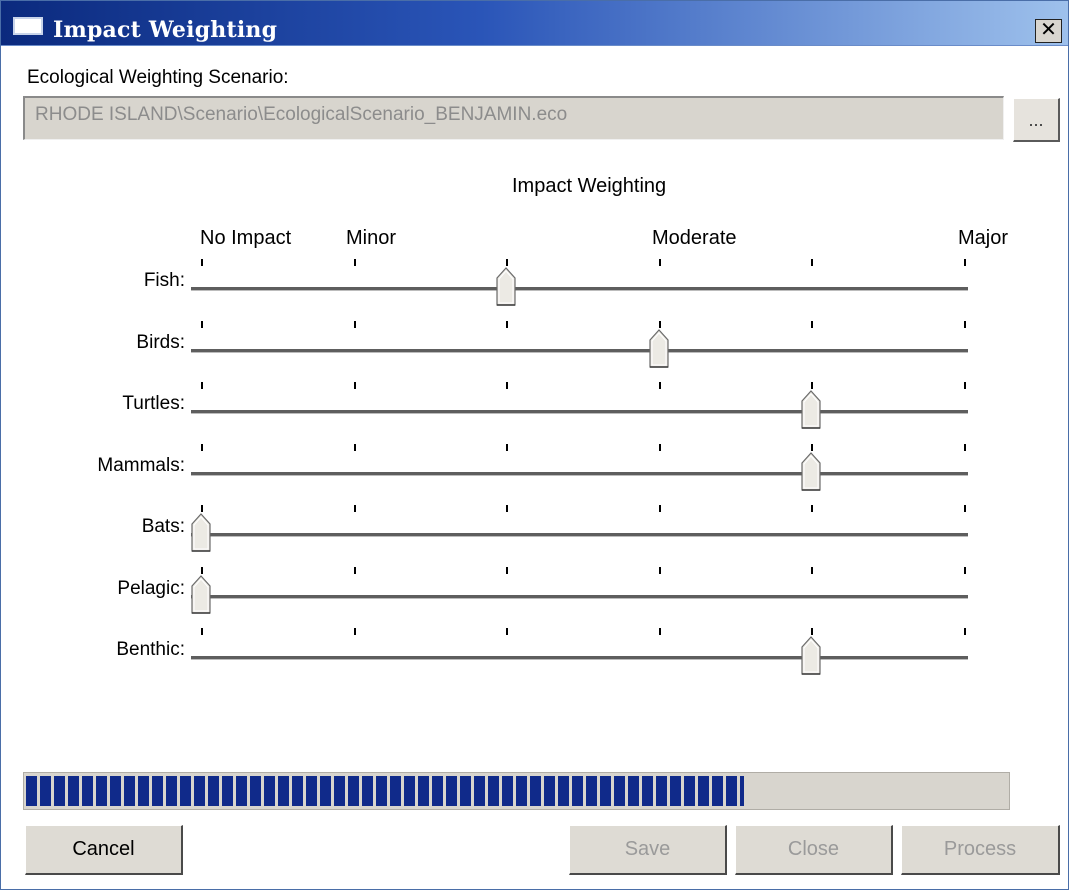  What do you see at coordinates (814, 850) in the screenshot?
I see `close-button: Close` at bounding box center [814, 850].